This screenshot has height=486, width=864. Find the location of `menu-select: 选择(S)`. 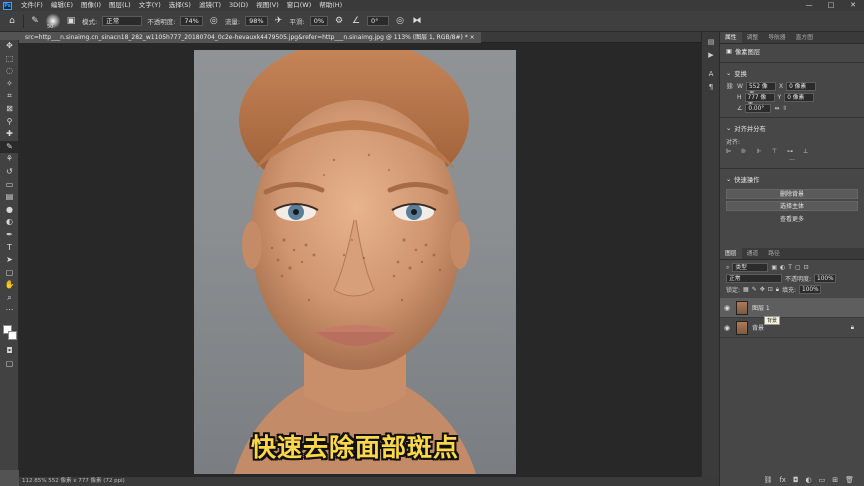

menu-select: 选择(S) is located at coordinates (180, 5).